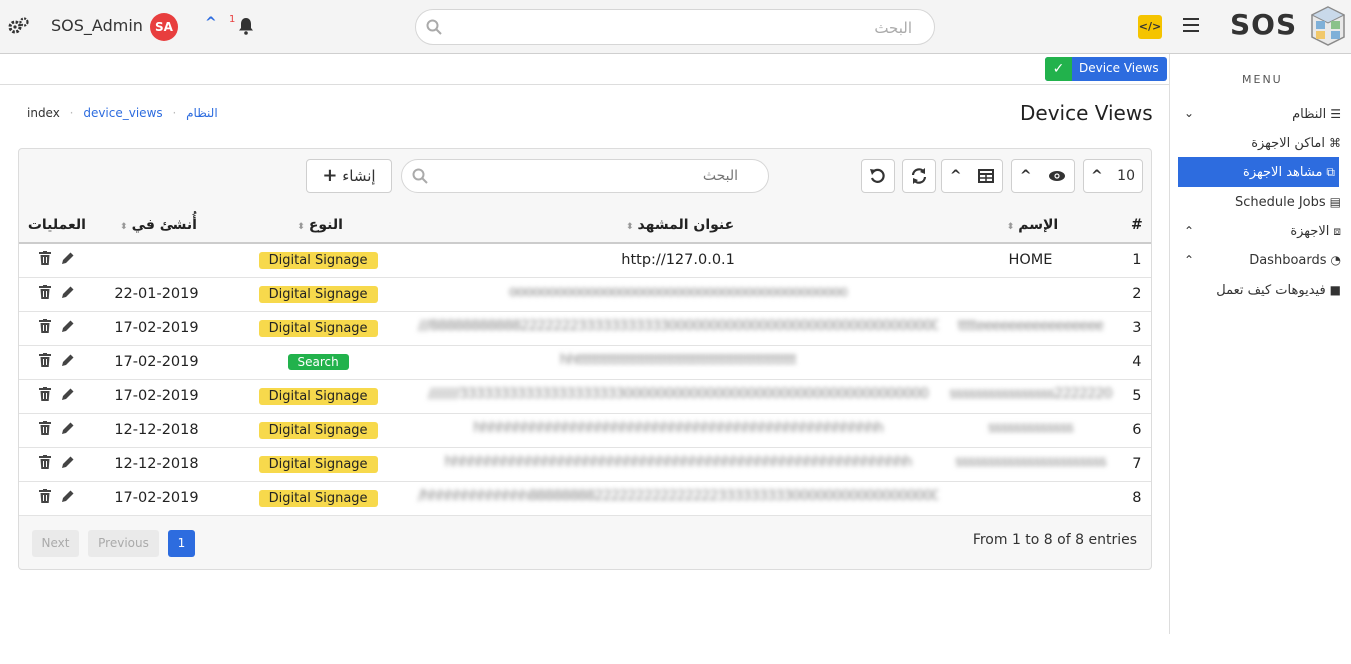 This screenshot has height=664, width=1351. I want to click on avatar: SA, so click(164, 27).